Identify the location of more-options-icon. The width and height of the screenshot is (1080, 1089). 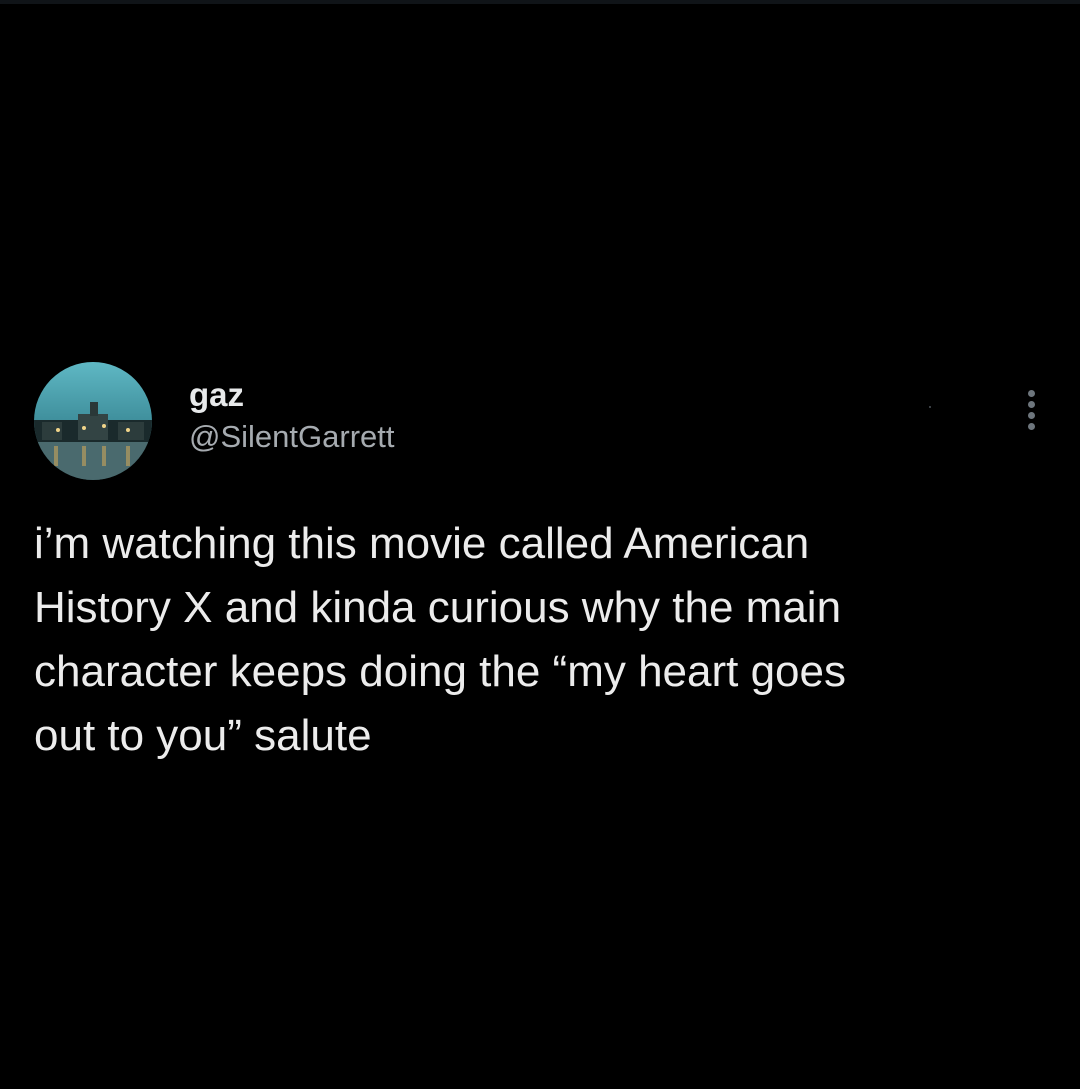
(1031, 412).